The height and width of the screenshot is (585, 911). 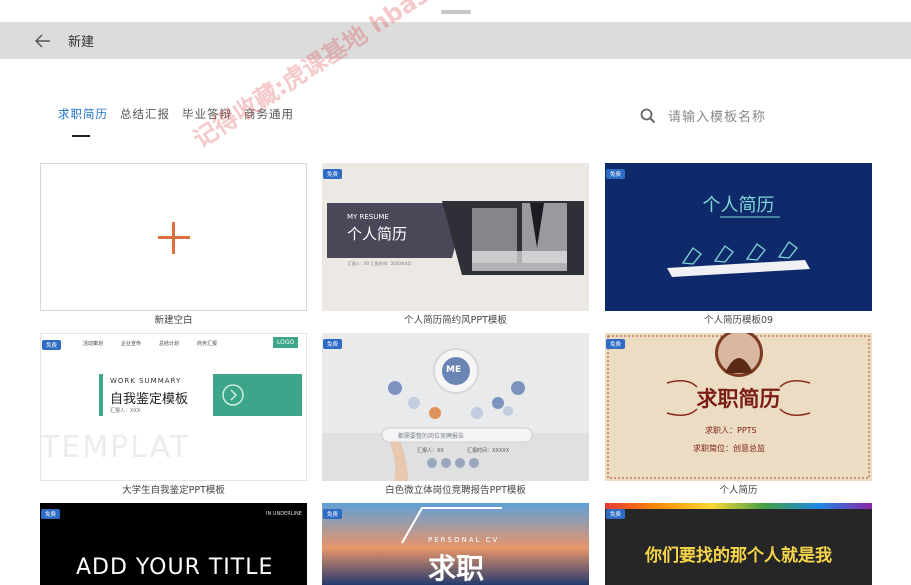 I want to click on template-title: 求职简历, so click(x=738, y=398).